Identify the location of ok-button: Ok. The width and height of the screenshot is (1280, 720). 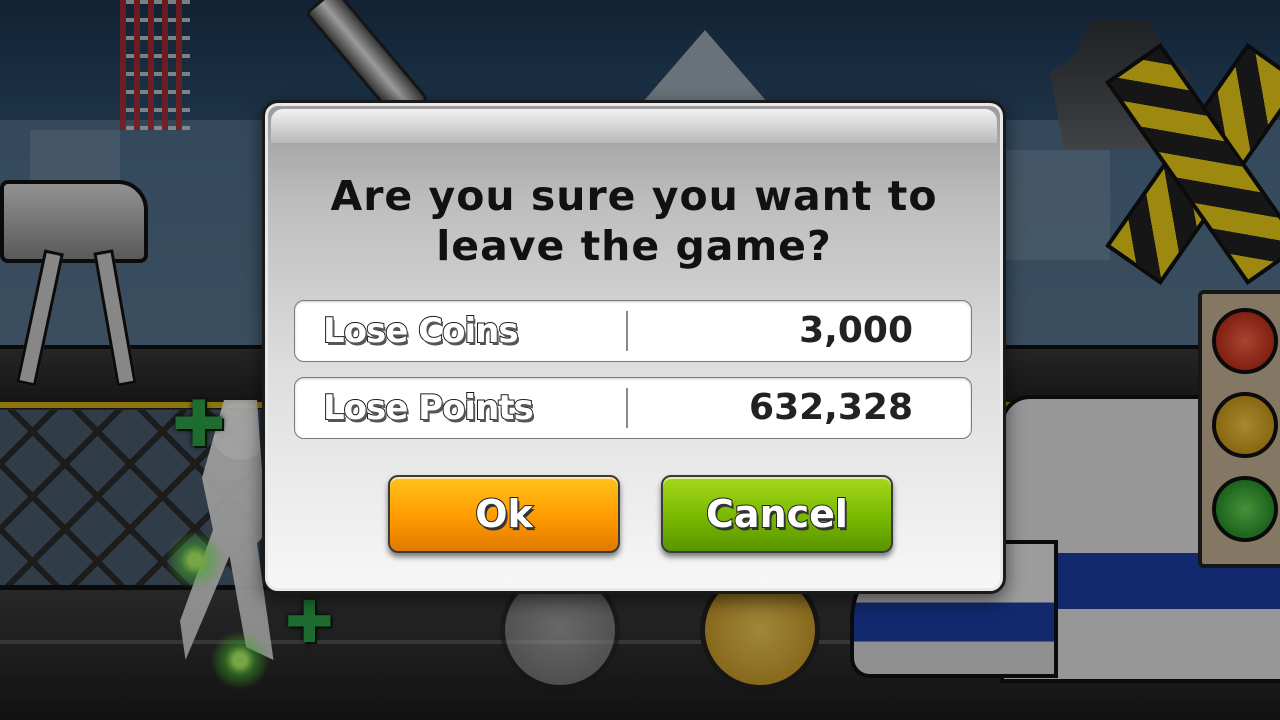
(504, 514).